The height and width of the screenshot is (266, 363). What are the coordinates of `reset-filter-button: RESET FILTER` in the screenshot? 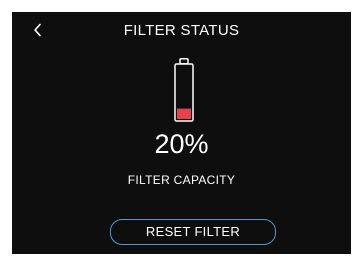 It's located at (193, 232).